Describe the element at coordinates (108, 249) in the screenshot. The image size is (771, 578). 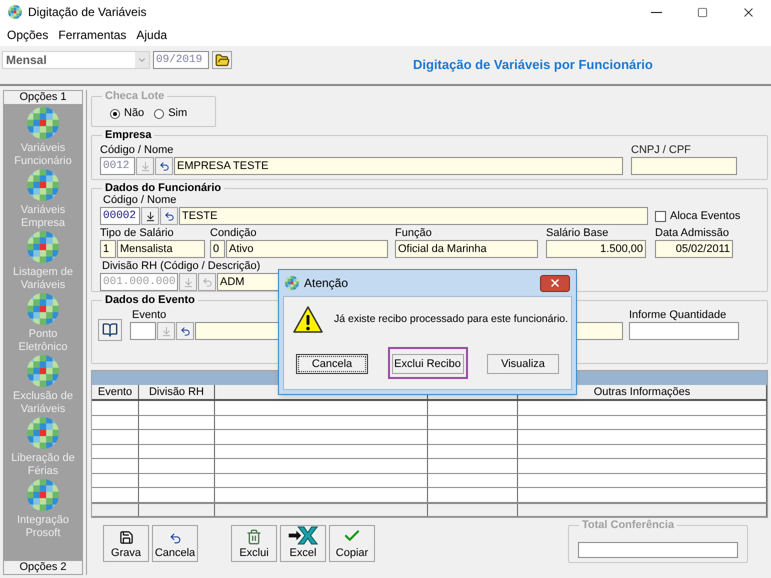
I see `code-field: 1` at that location.